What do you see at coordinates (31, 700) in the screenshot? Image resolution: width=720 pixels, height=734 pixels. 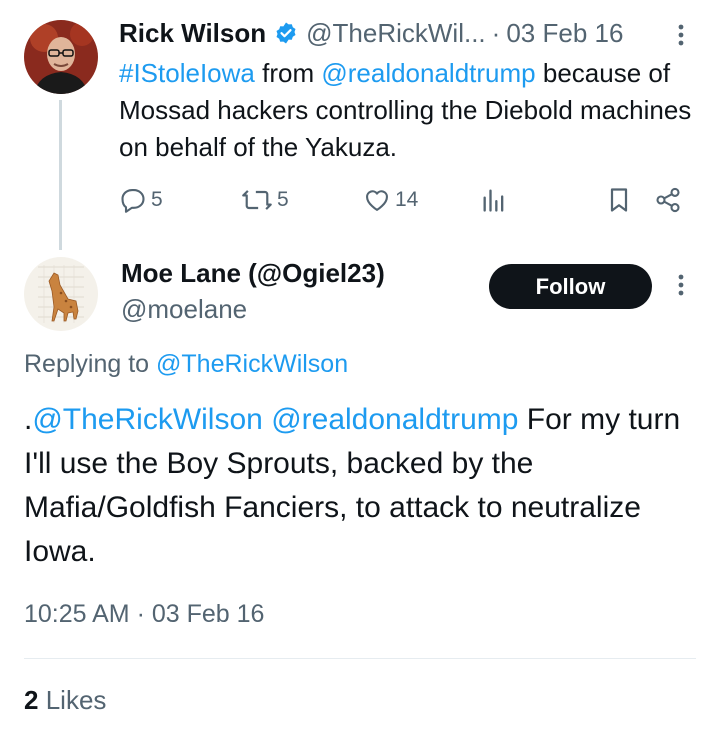 I see `likes-count: 2` at bounding box center [31, 700].